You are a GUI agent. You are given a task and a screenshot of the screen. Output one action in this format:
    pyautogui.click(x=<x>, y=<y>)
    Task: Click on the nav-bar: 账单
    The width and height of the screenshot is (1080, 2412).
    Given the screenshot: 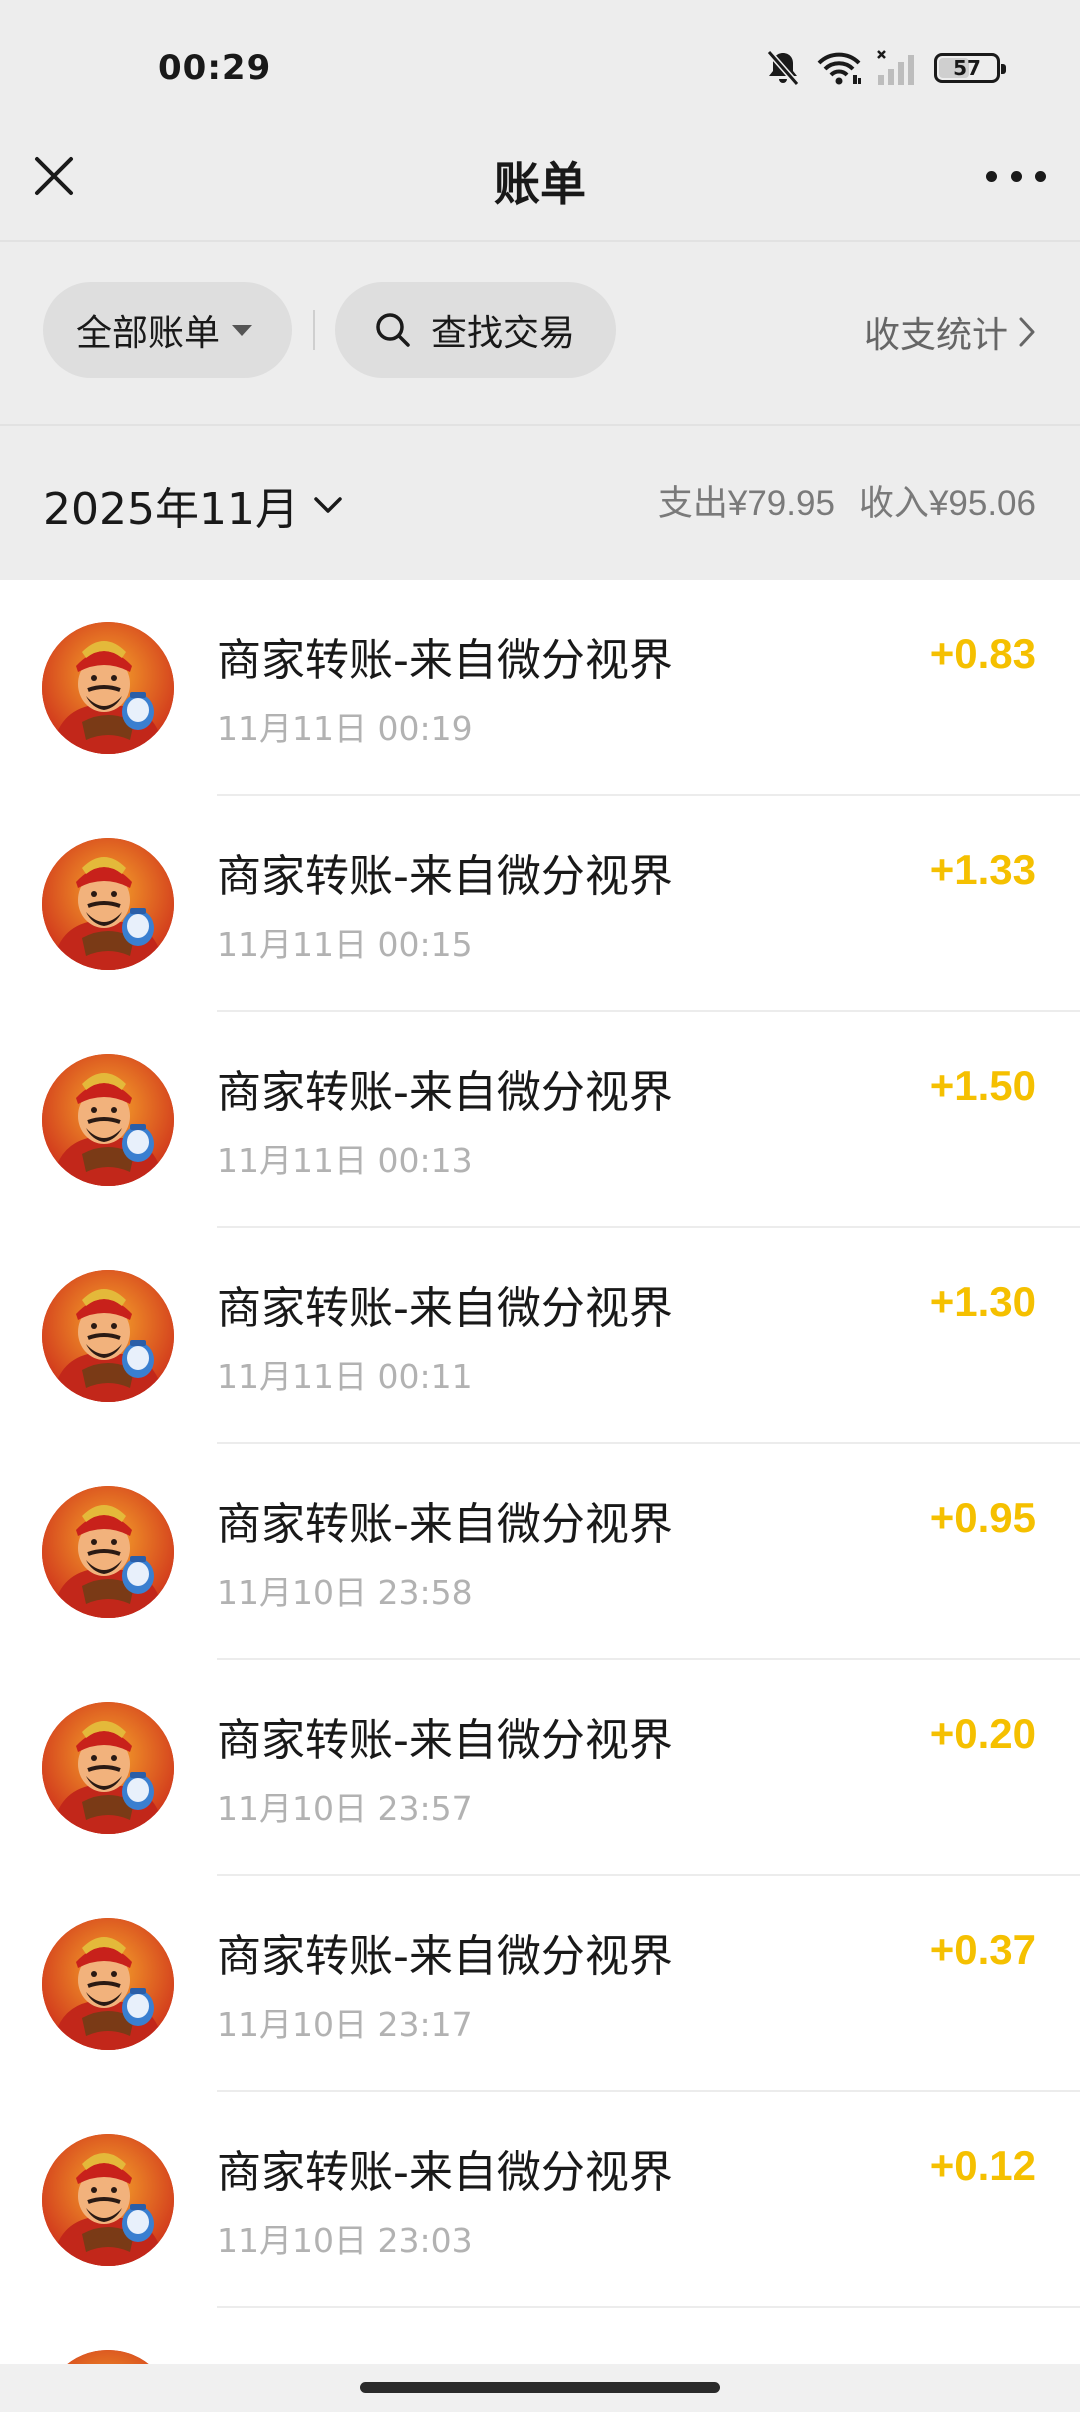 What is the action you would take?
    pyautogui.click(x=540, y=179)
    